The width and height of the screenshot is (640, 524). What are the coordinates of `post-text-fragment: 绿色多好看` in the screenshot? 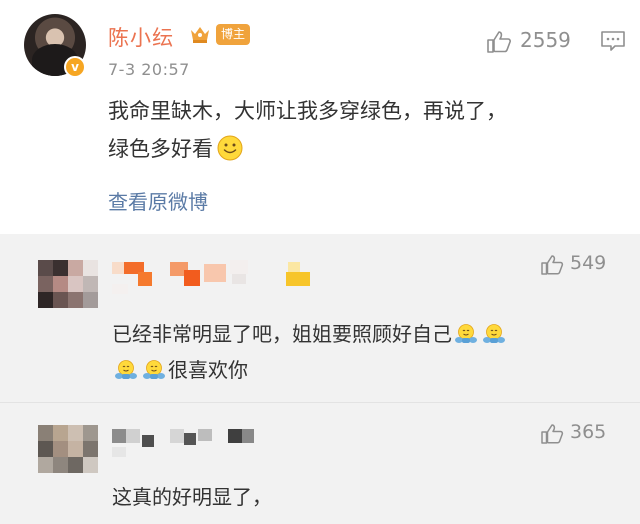 It's located at (160, 149).